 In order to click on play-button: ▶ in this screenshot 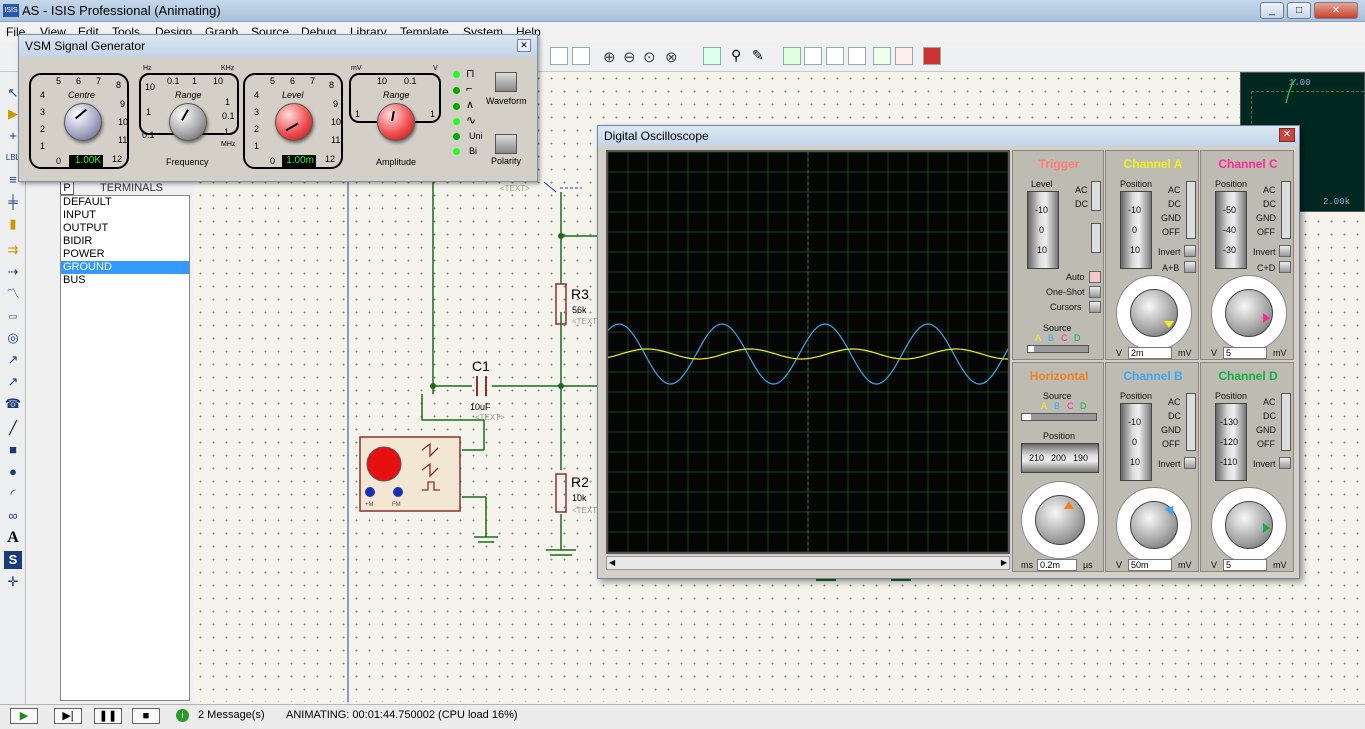, I will do `click(24, 716)`.